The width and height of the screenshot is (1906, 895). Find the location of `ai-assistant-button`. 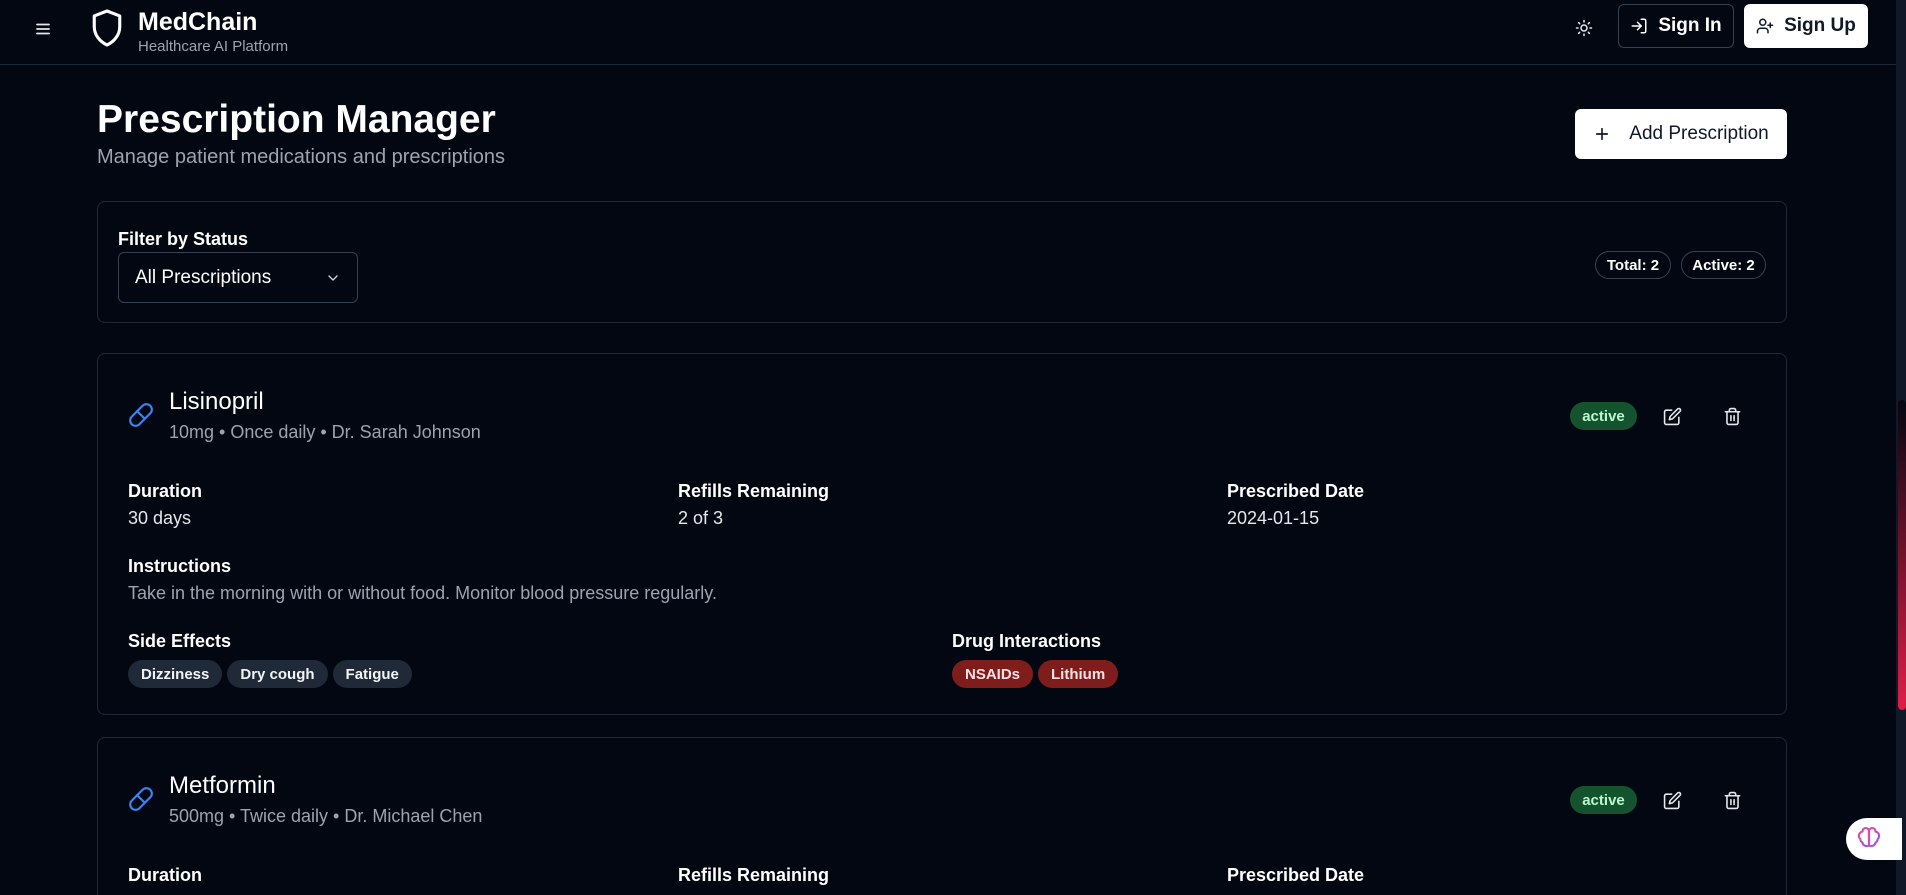

ai-assistant-button is located at coordinates (1874, 839).